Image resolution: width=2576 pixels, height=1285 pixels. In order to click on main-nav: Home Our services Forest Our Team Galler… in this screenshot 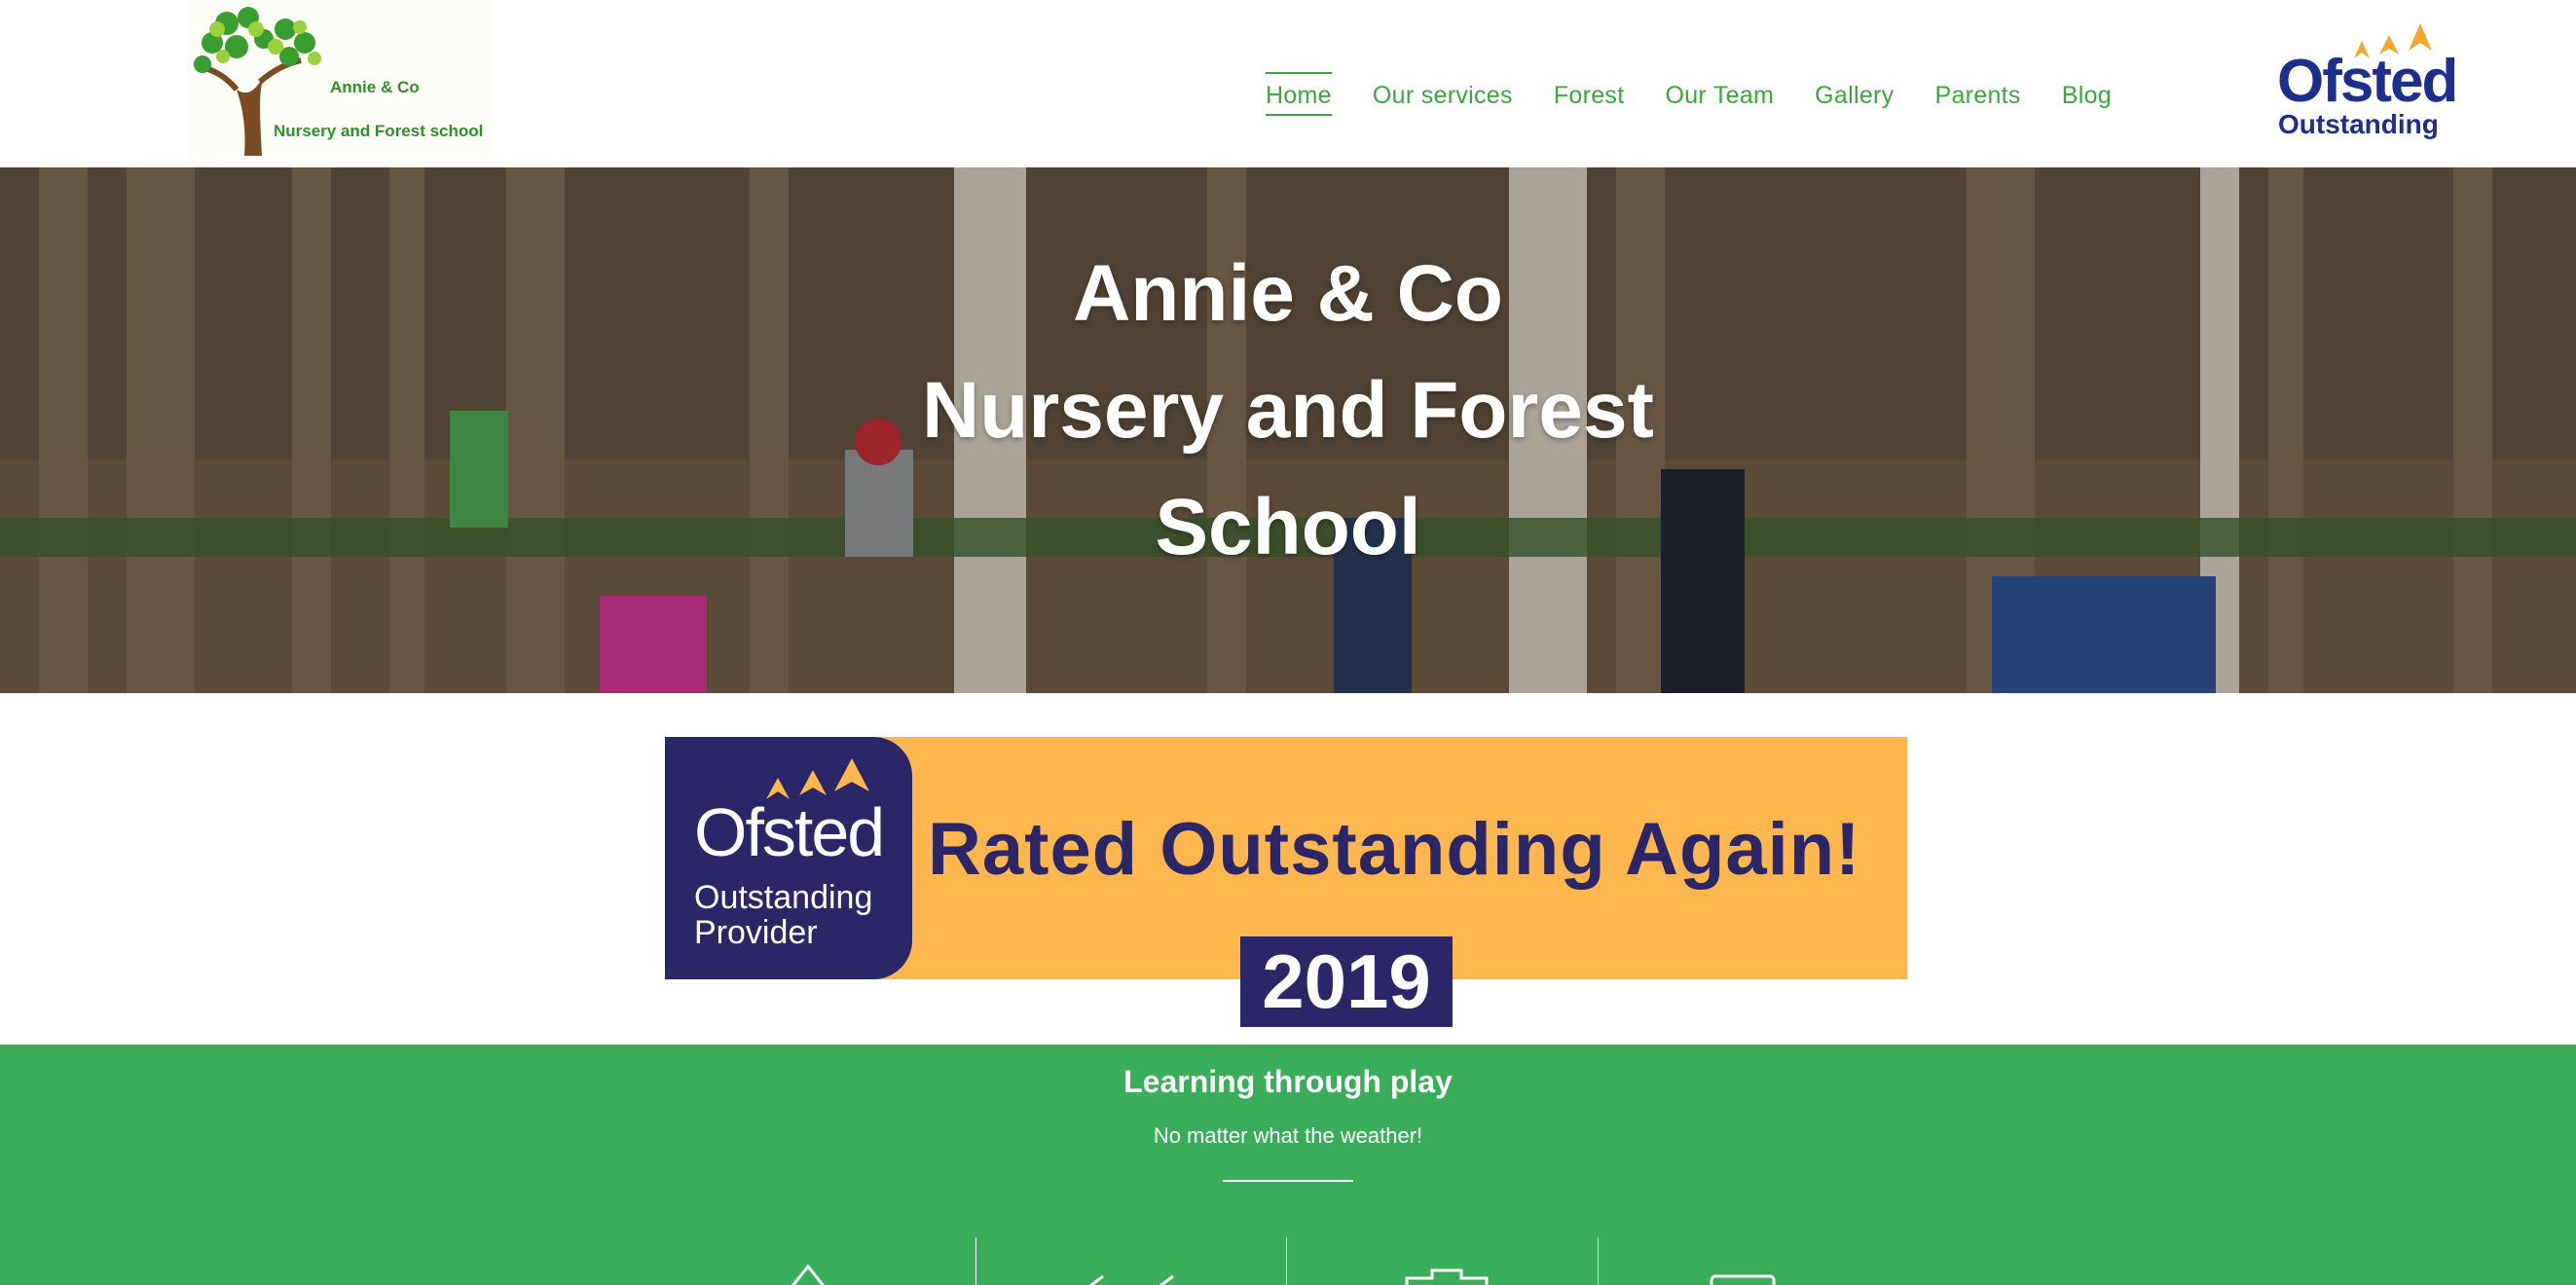, I will do `click(1709, 94)`.